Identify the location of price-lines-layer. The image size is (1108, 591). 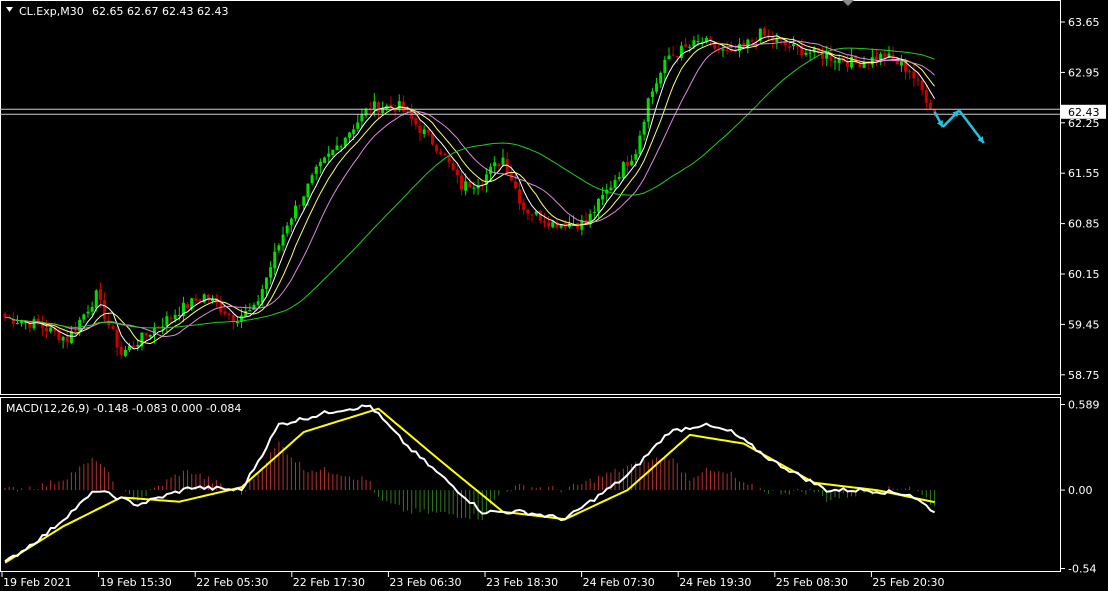
(530, 111).